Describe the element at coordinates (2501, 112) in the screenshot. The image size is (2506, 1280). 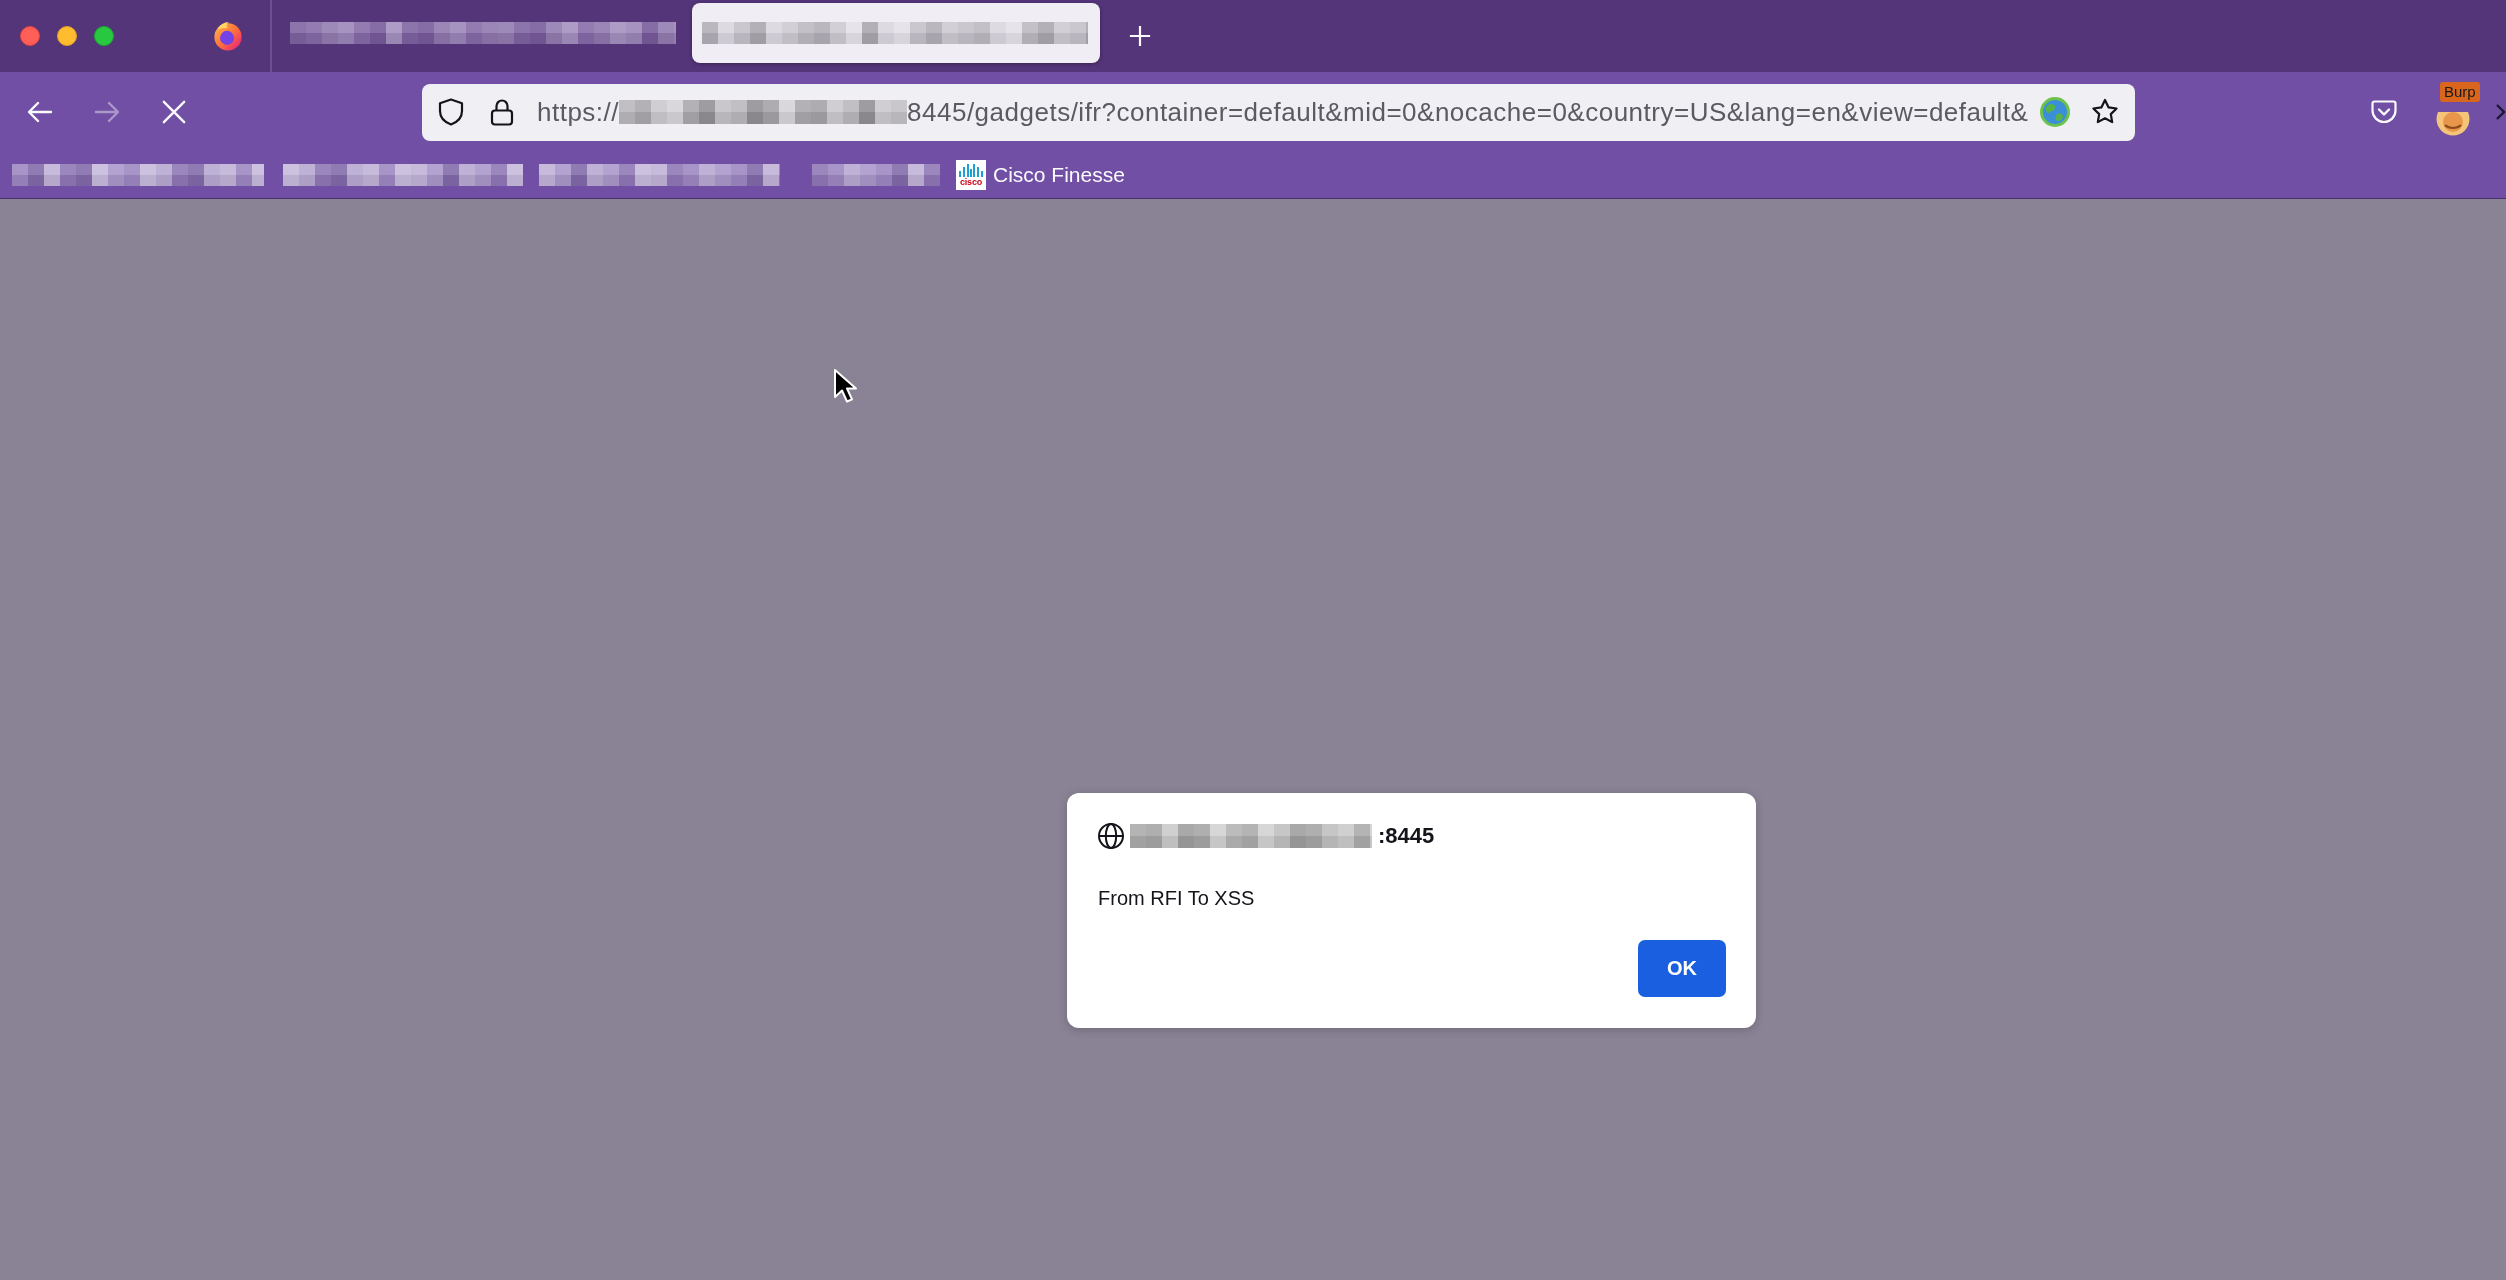
I see `overflow-chevron-icon` at that location.